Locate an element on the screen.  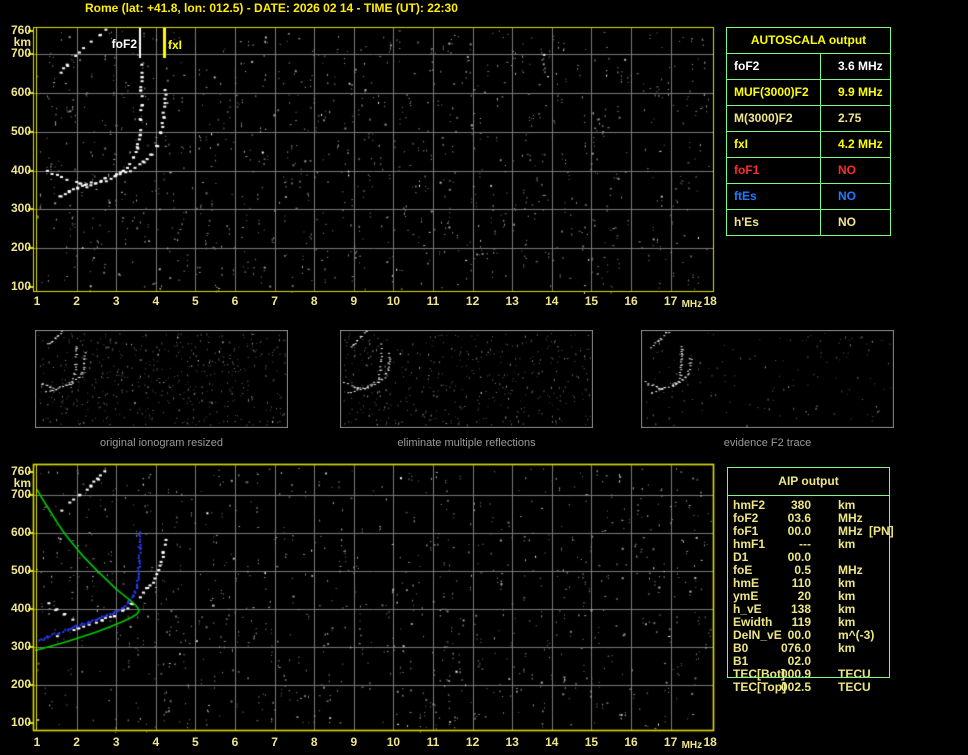
autoscala-table-header: AUTOSCALA output is located at coordinates (808, 41).